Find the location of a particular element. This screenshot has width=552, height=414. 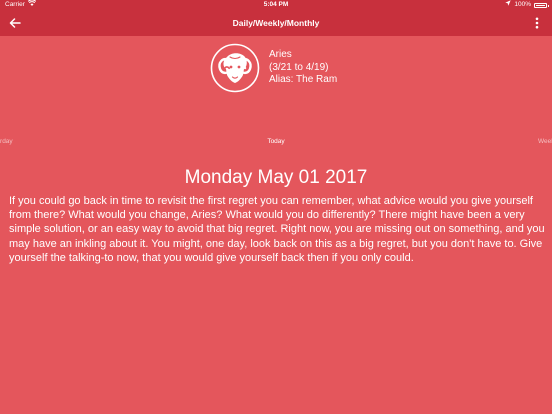

status-right: 100% is located at coordinates (527, 5).